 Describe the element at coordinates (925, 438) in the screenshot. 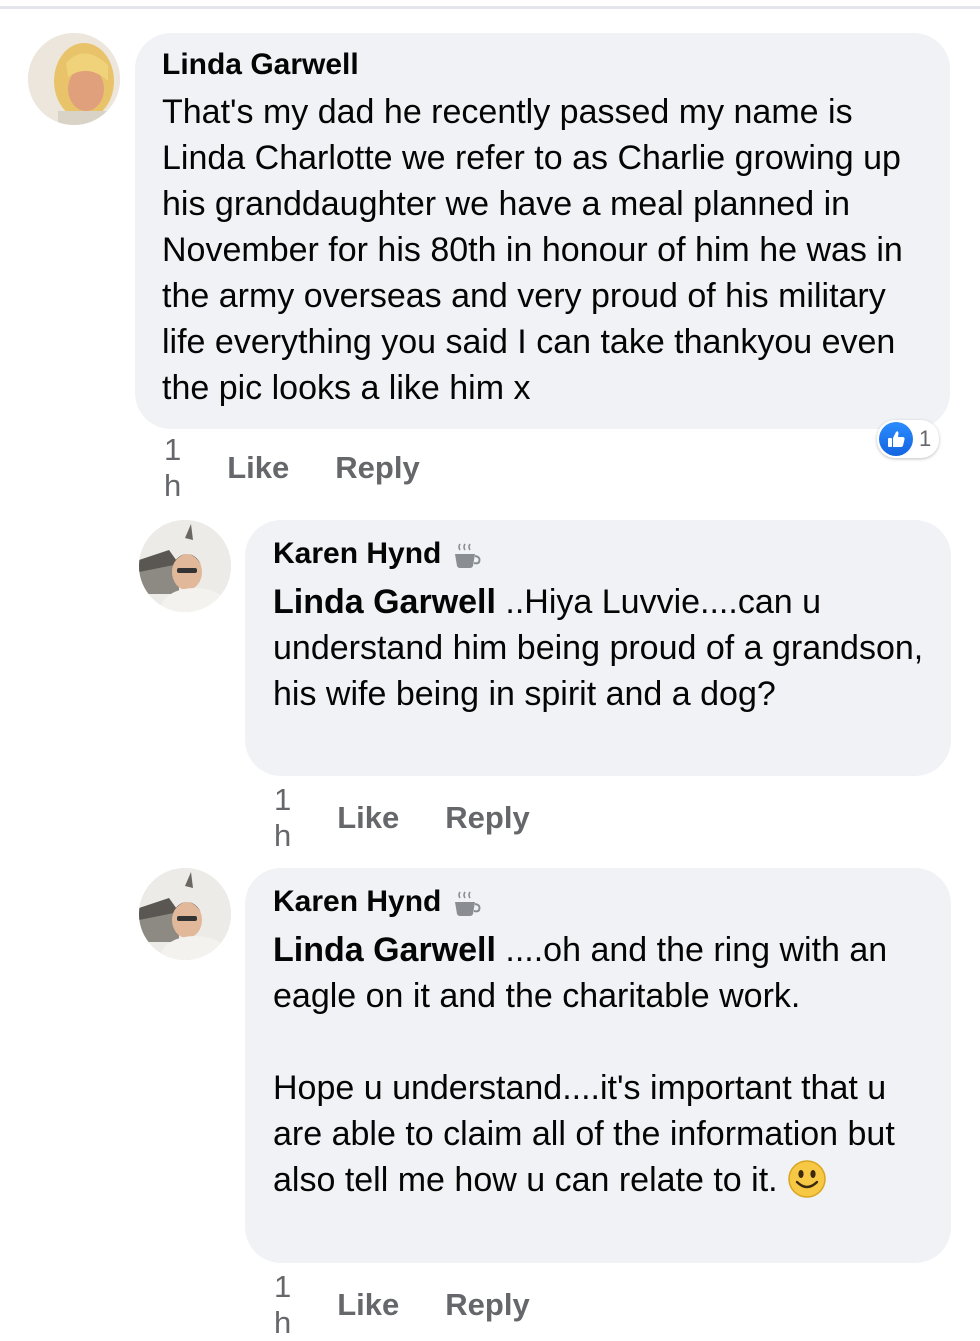

I see `reaction-count: 1` at that location.